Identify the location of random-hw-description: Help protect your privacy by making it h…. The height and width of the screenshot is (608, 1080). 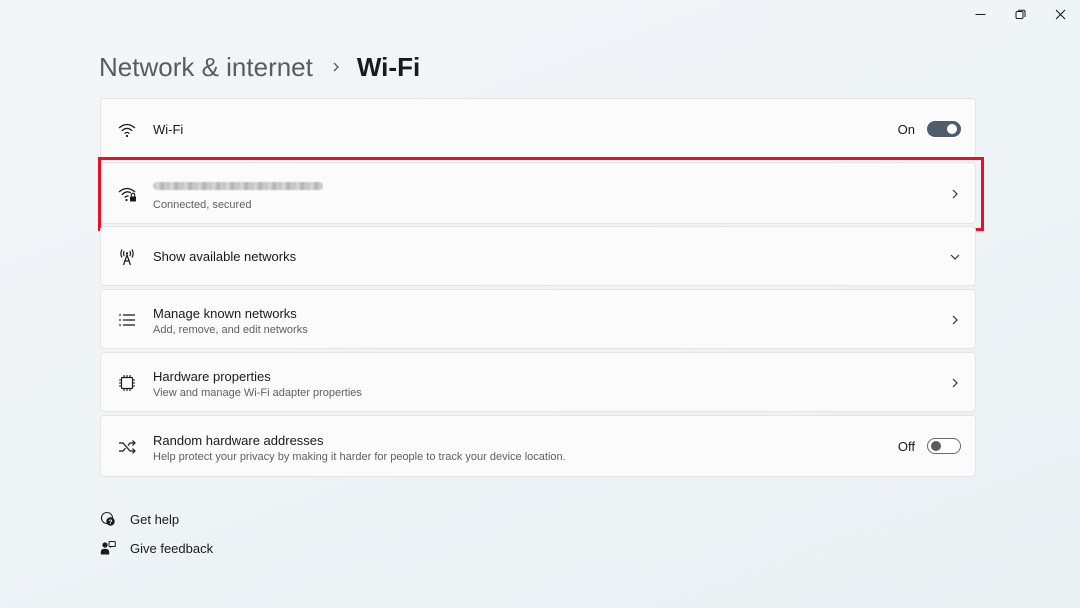
(359, 457).